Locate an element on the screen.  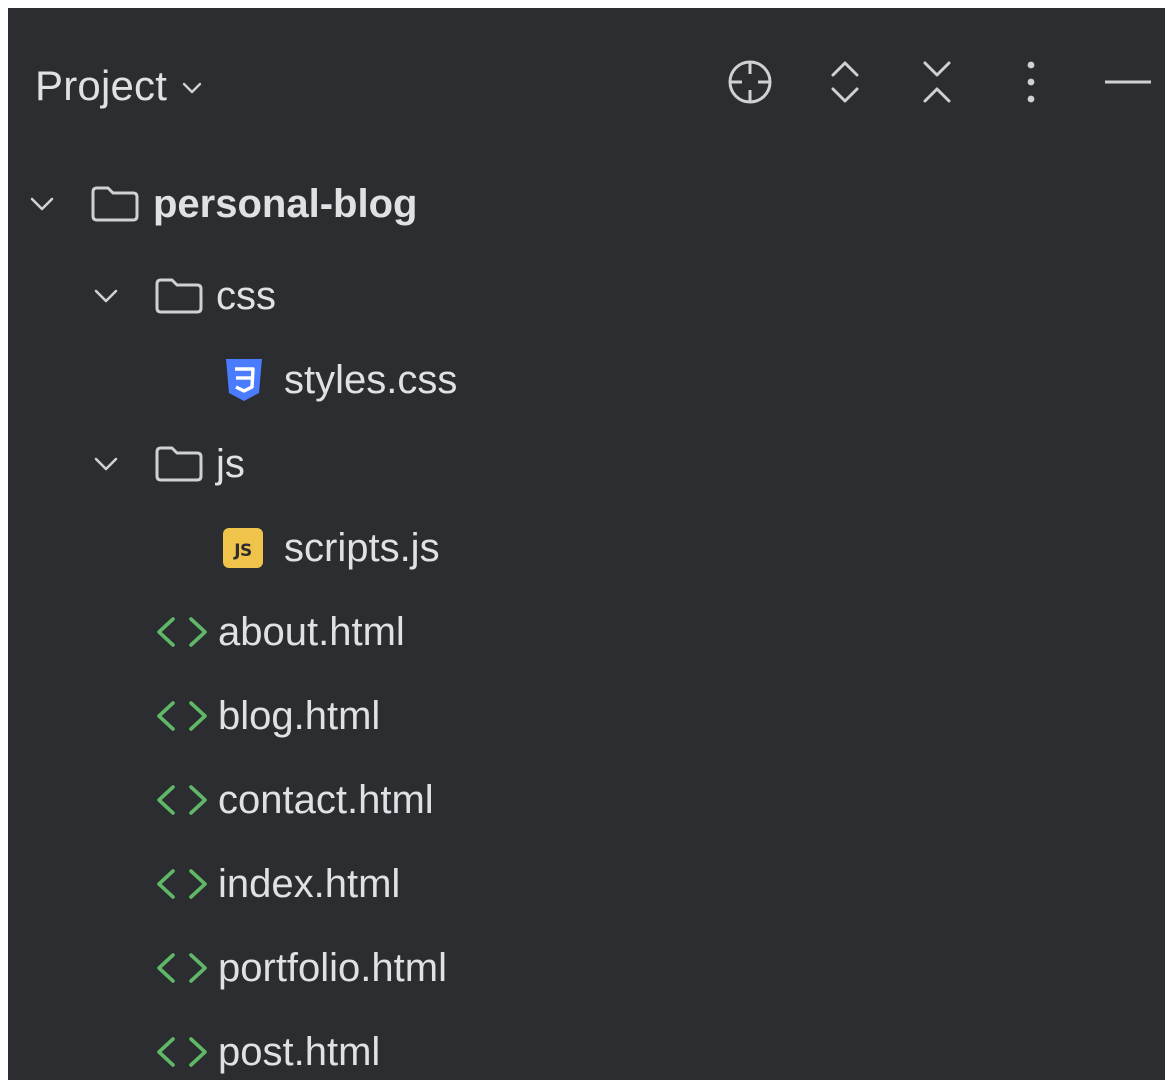
collapse-all-icon is located at coordinates (937, 82).